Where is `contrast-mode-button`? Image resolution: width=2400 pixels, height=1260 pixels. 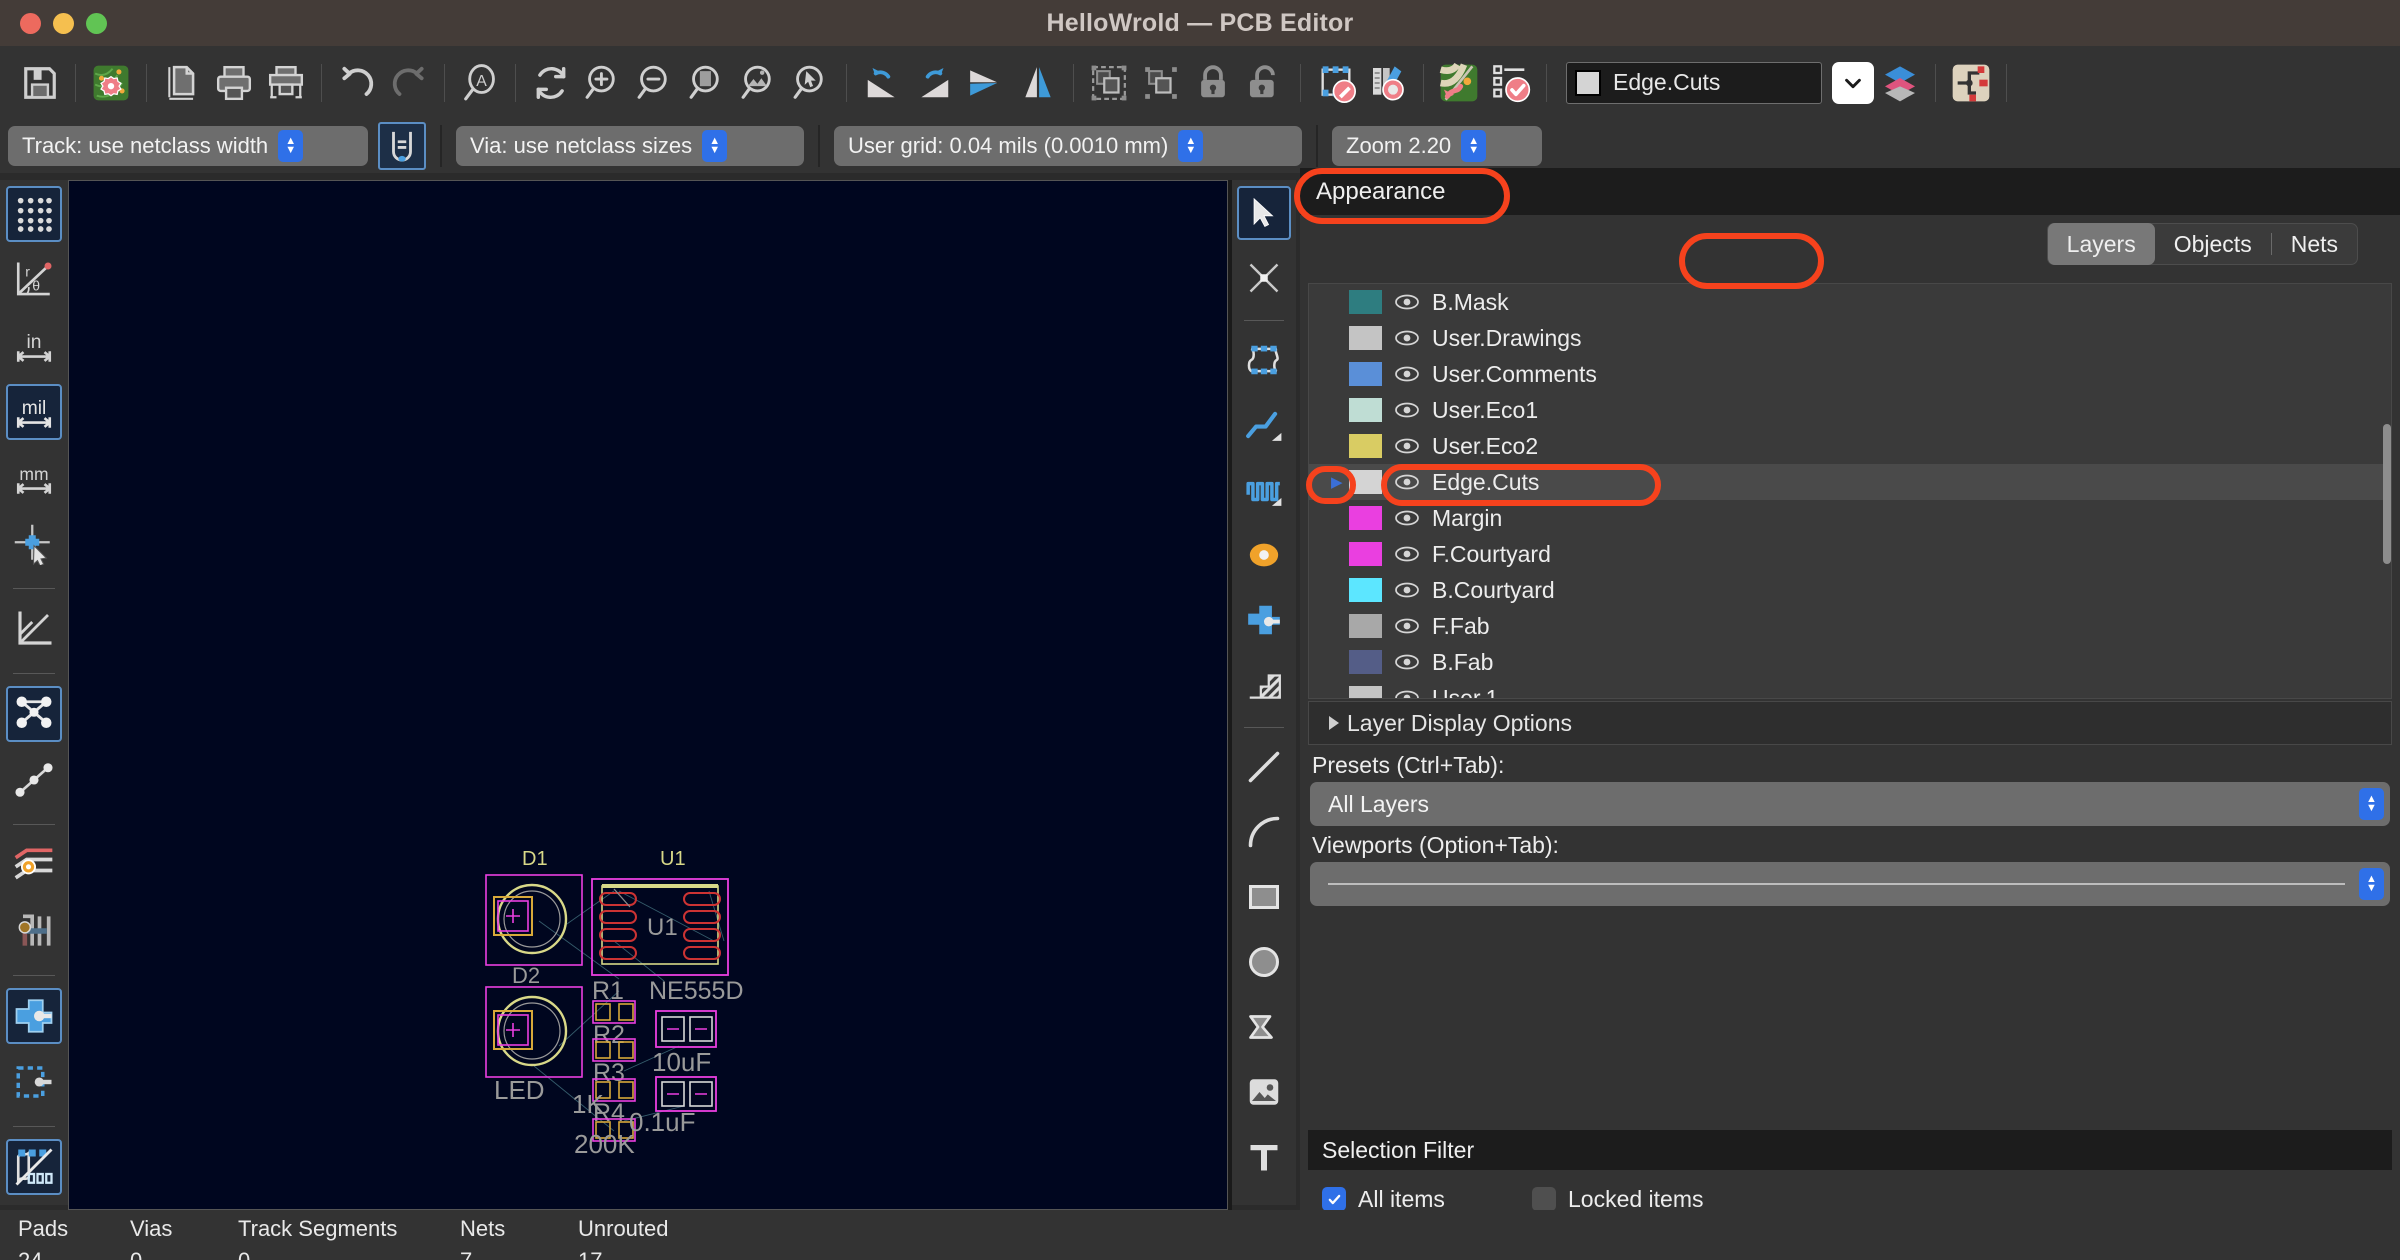 contrast-mode-button is located at coordinates (34, 1167).